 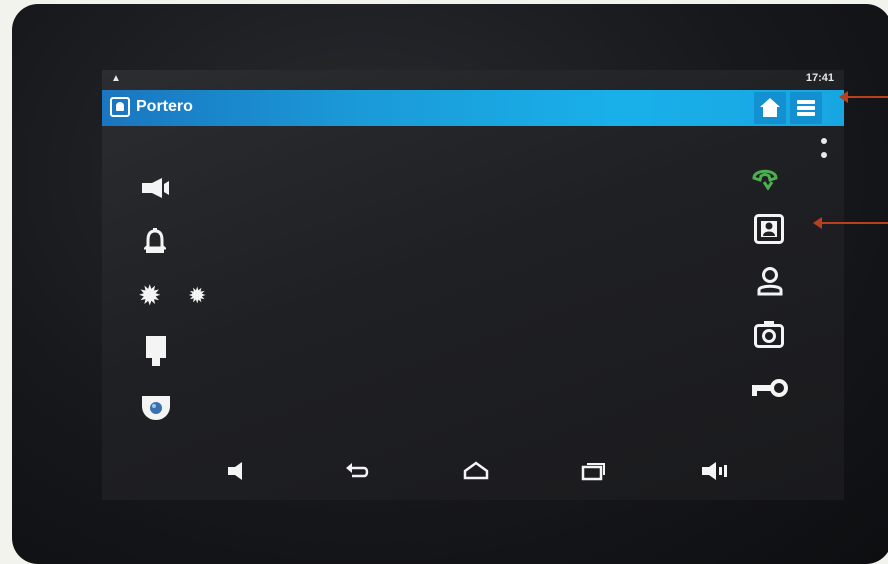 What do you see at coordinates (806, 108) in the screenshot?
I see `menu-button` at bounding box center [806, 108].